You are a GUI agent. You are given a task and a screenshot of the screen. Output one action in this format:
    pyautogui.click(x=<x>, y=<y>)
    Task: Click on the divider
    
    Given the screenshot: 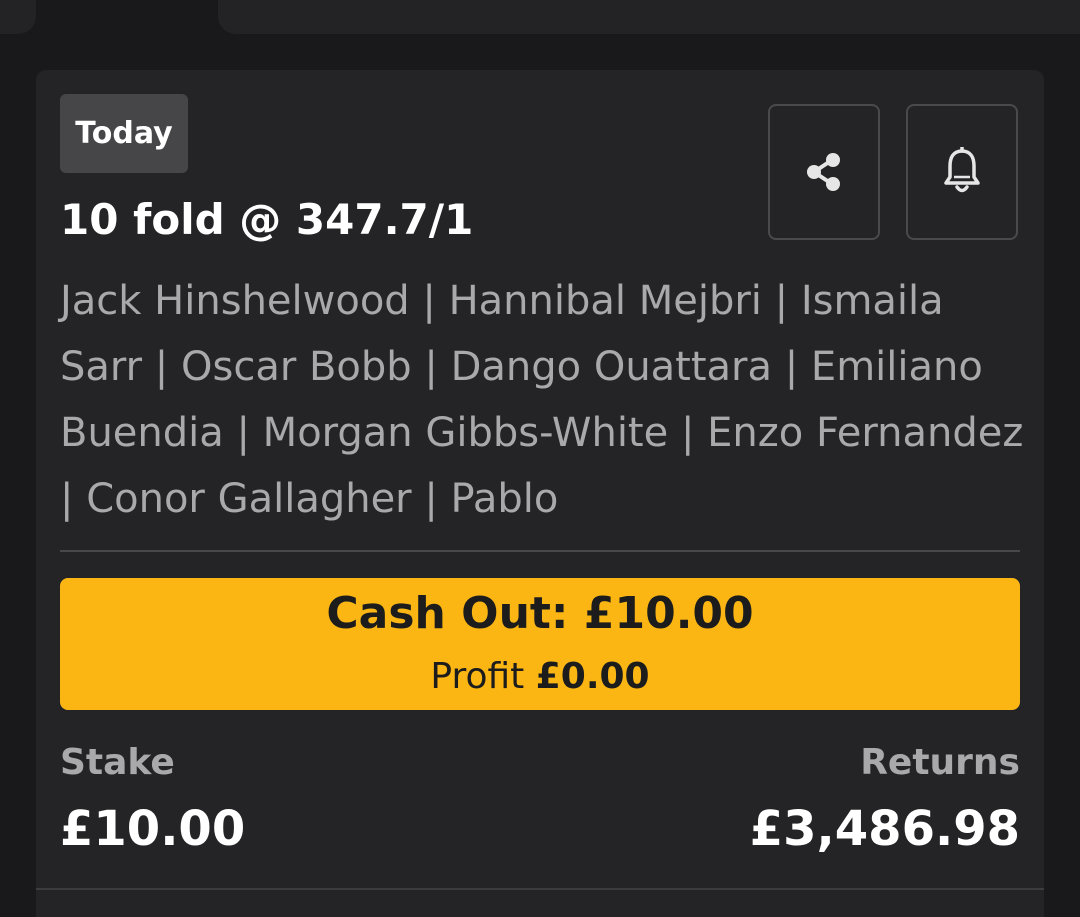 What is the action you would take?
    pyautogui.click(x=540, y=551)
    